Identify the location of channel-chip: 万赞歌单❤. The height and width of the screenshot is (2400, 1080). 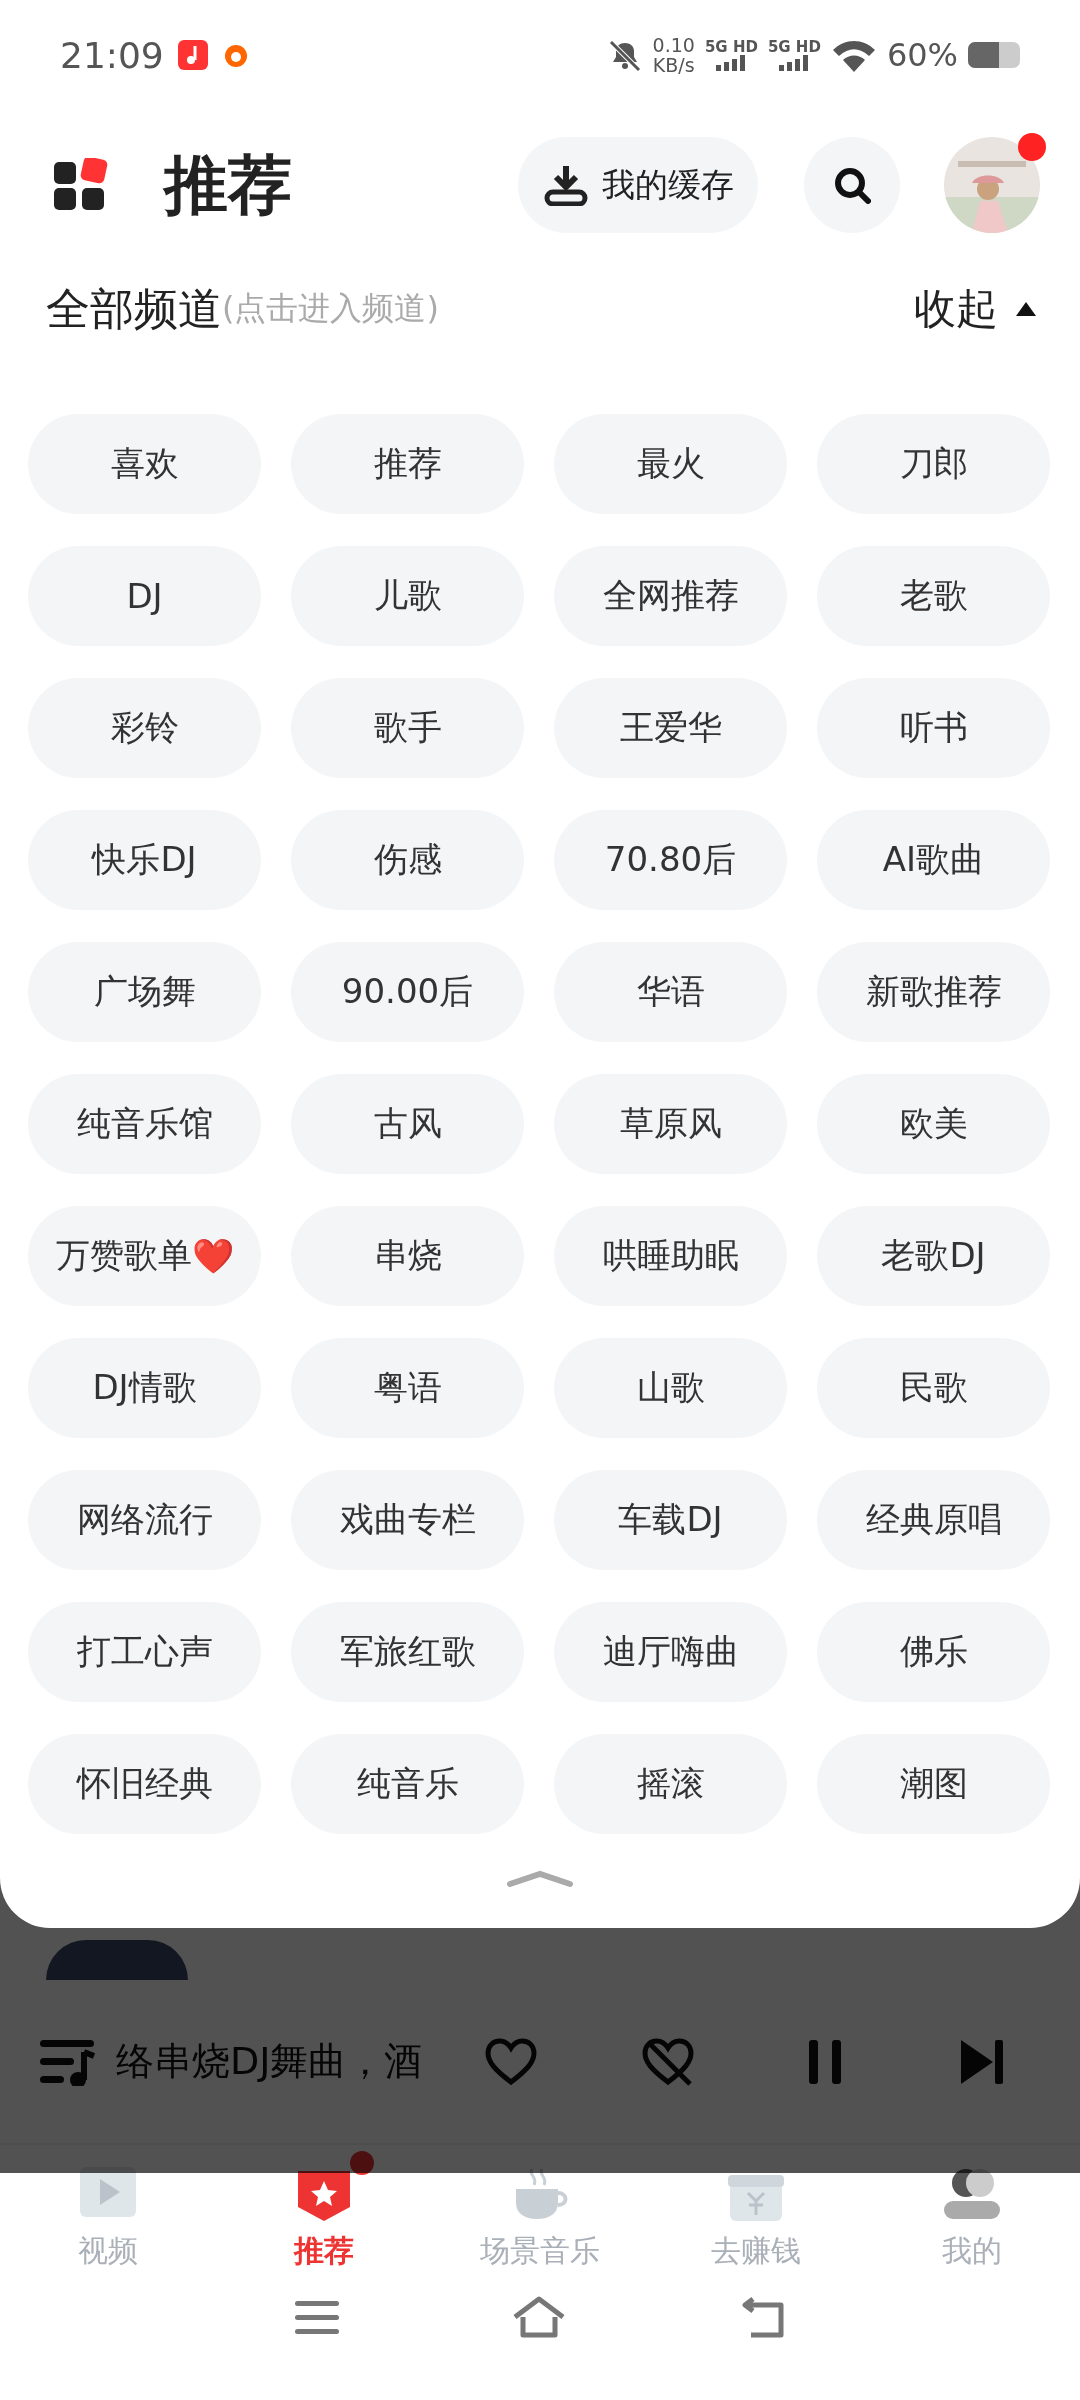
(144, 1256).